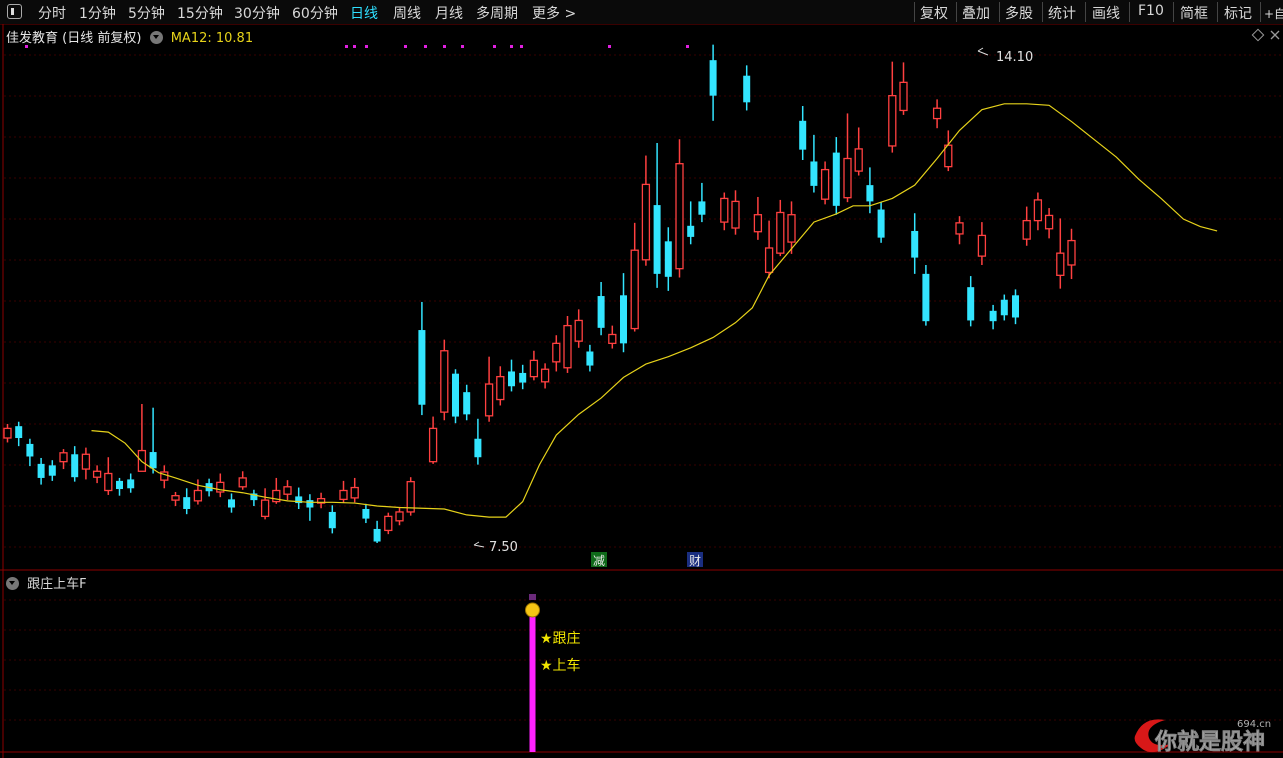 The image size is (1283, 758). What do you see at coordinates (560, 665) in the screenshot?
I see `signal-label-board: ★上车` at bounding box center [560, 665].